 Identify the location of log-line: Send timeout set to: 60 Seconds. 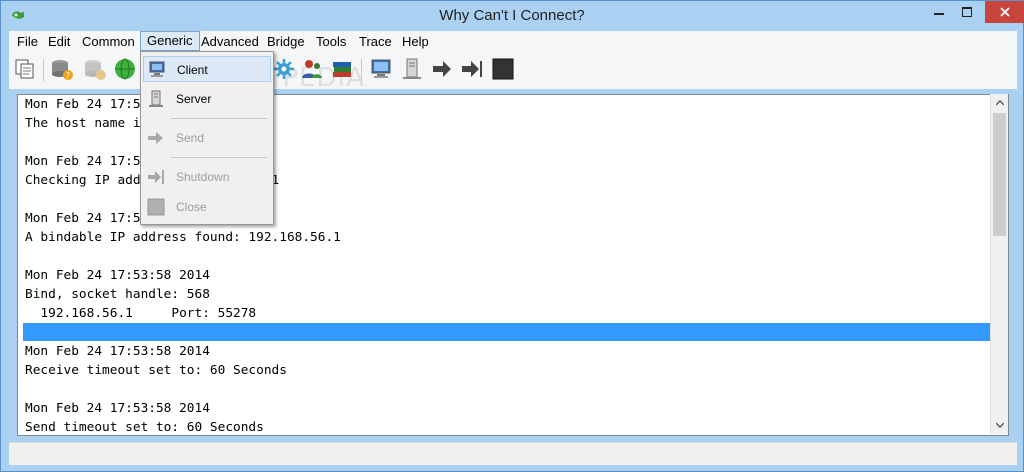
(144, 427).